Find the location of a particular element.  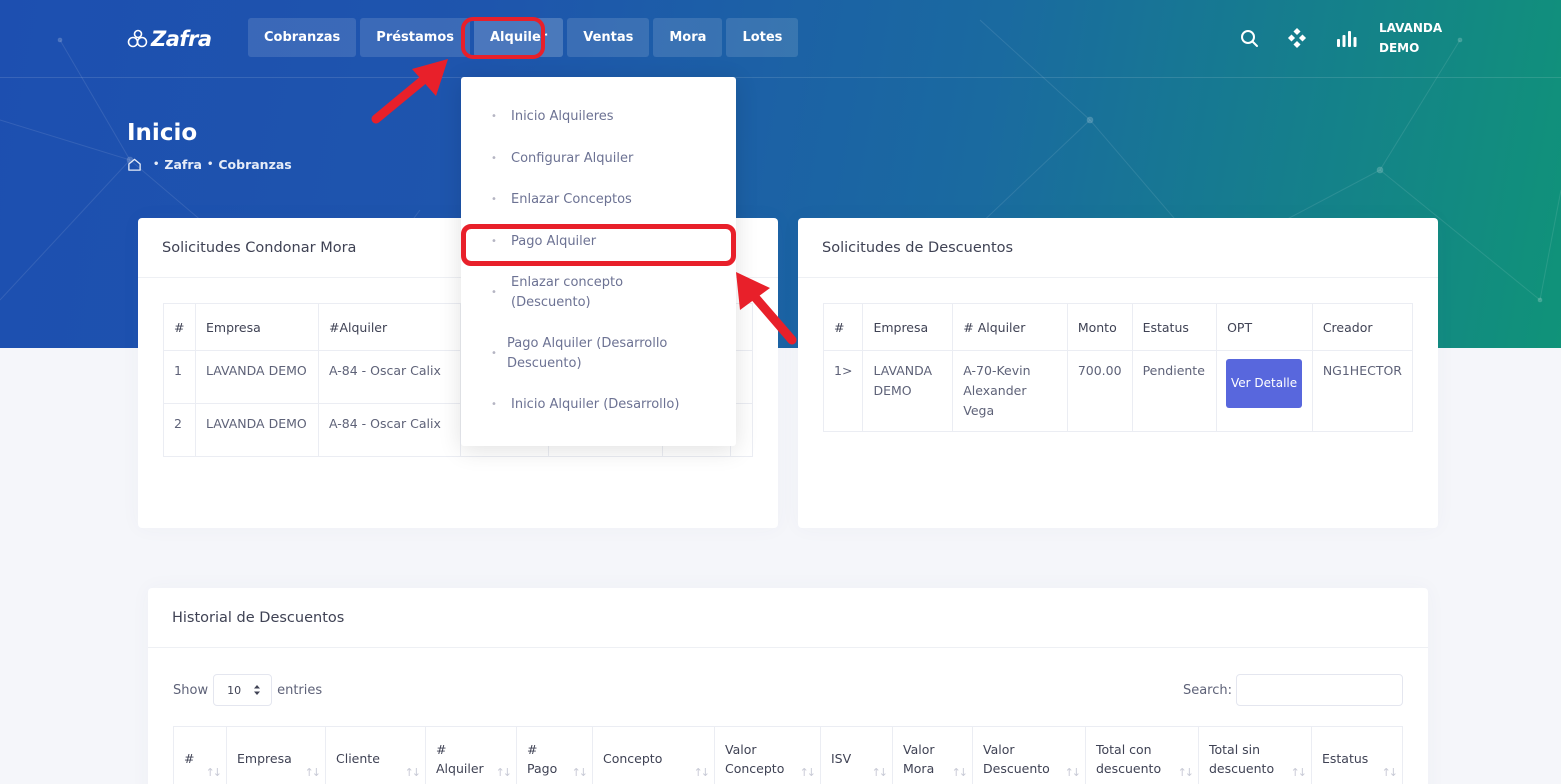

menu-item-enlazar-conceptos: • Enlazar Conceptos is located at coordinates (561, 200).